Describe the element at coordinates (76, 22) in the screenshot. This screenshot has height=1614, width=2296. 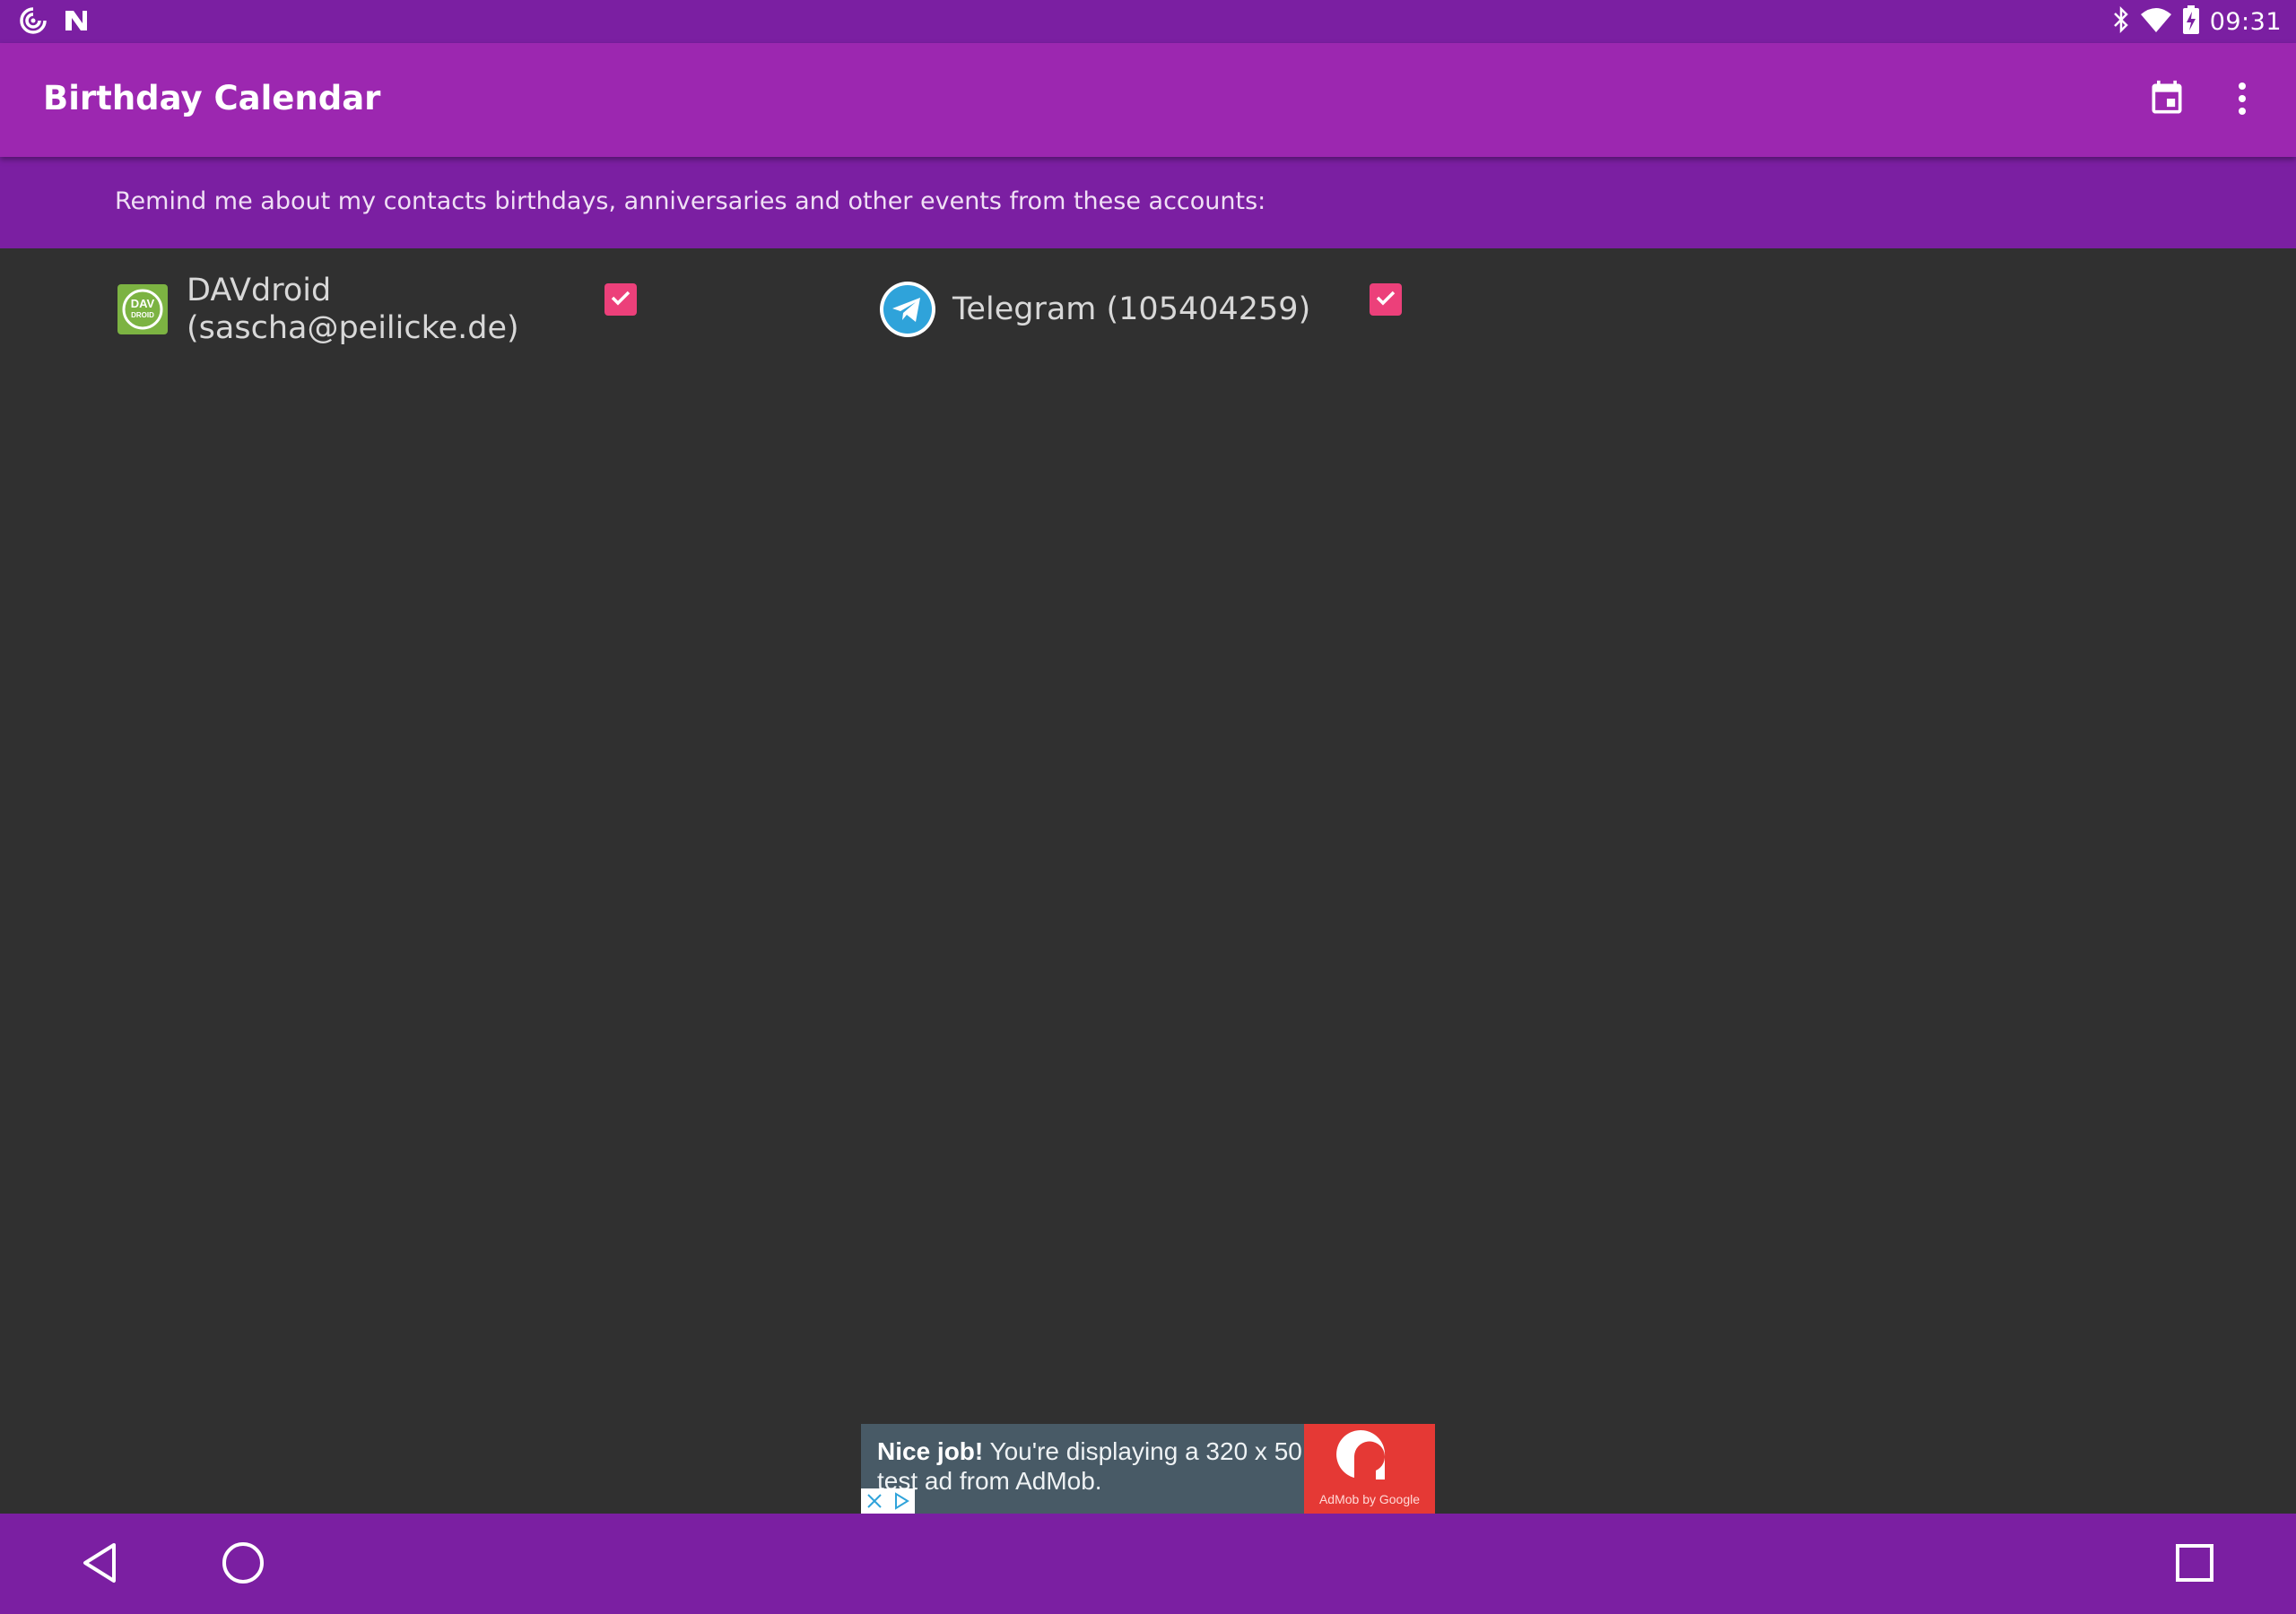
I see `n-icon` at that location.